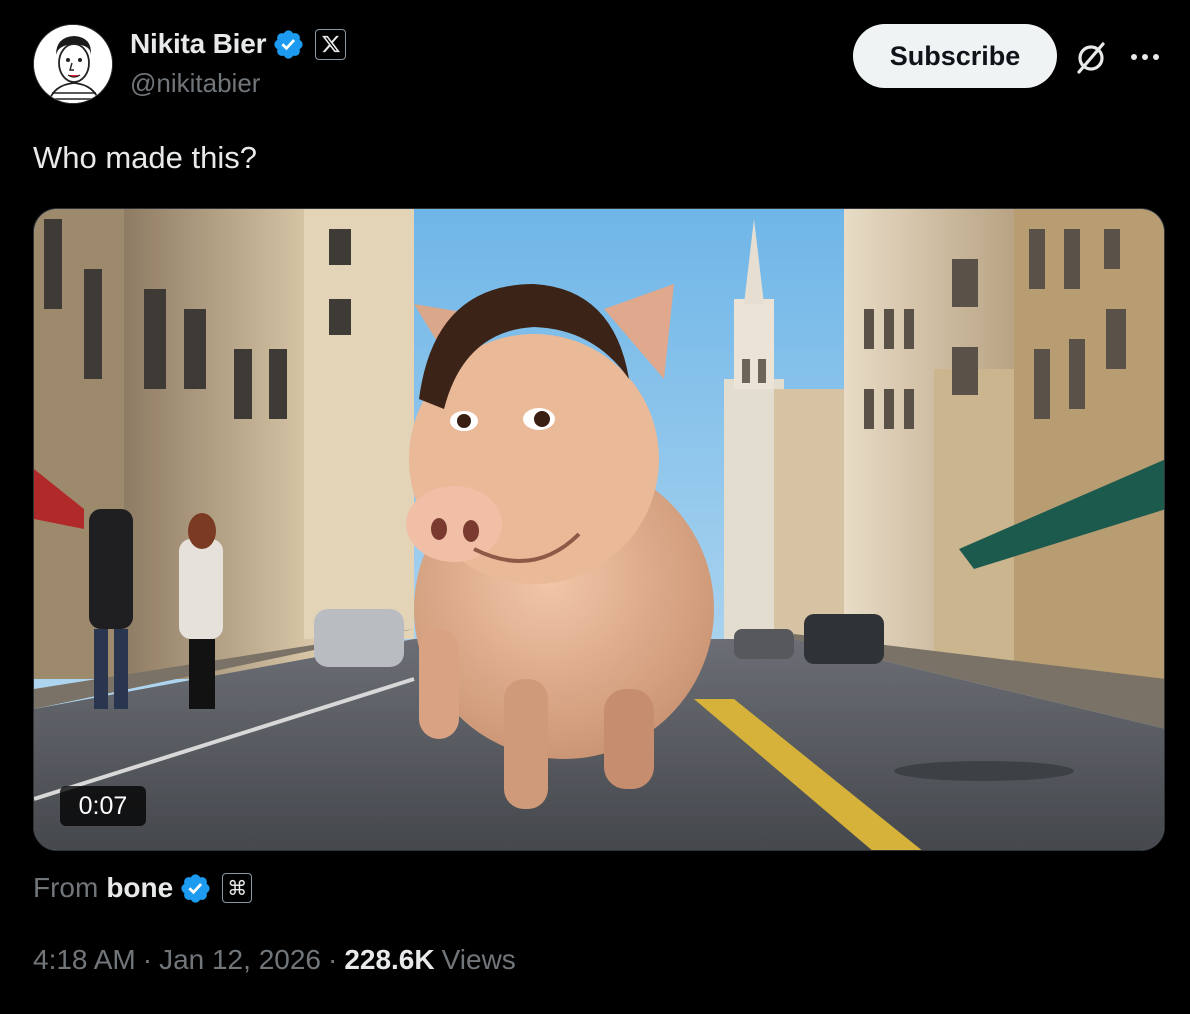 This screenshot has height=1014, width=1190. I want to click on x-logo-glyph, so click(330, 44).